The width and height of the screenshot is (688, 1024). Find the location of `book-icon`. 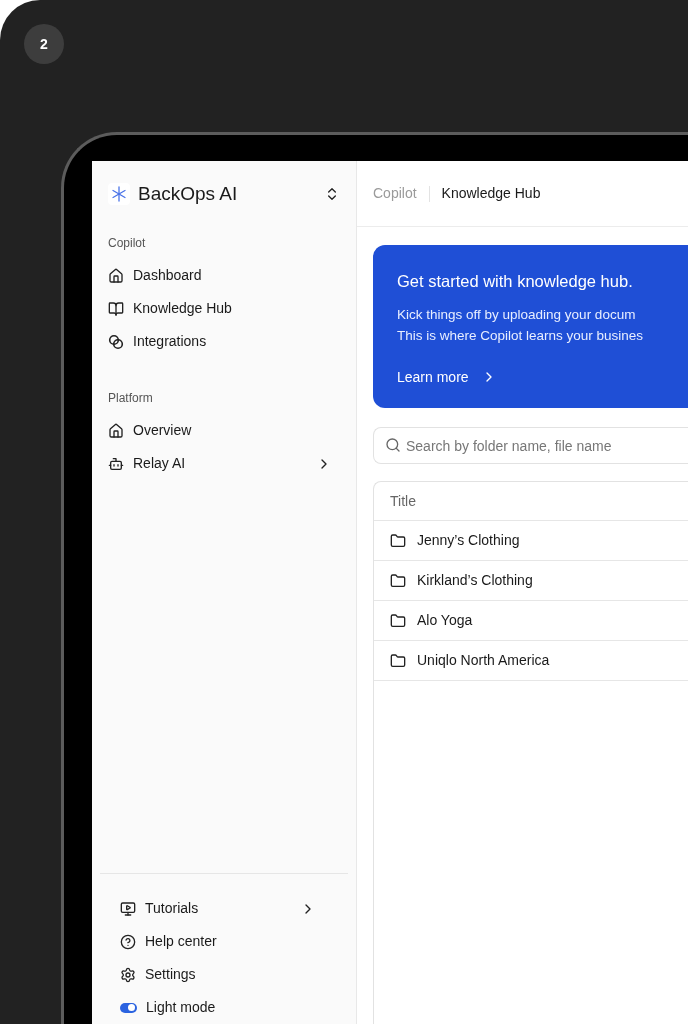

book-icon is located at coordinates (116, 308).